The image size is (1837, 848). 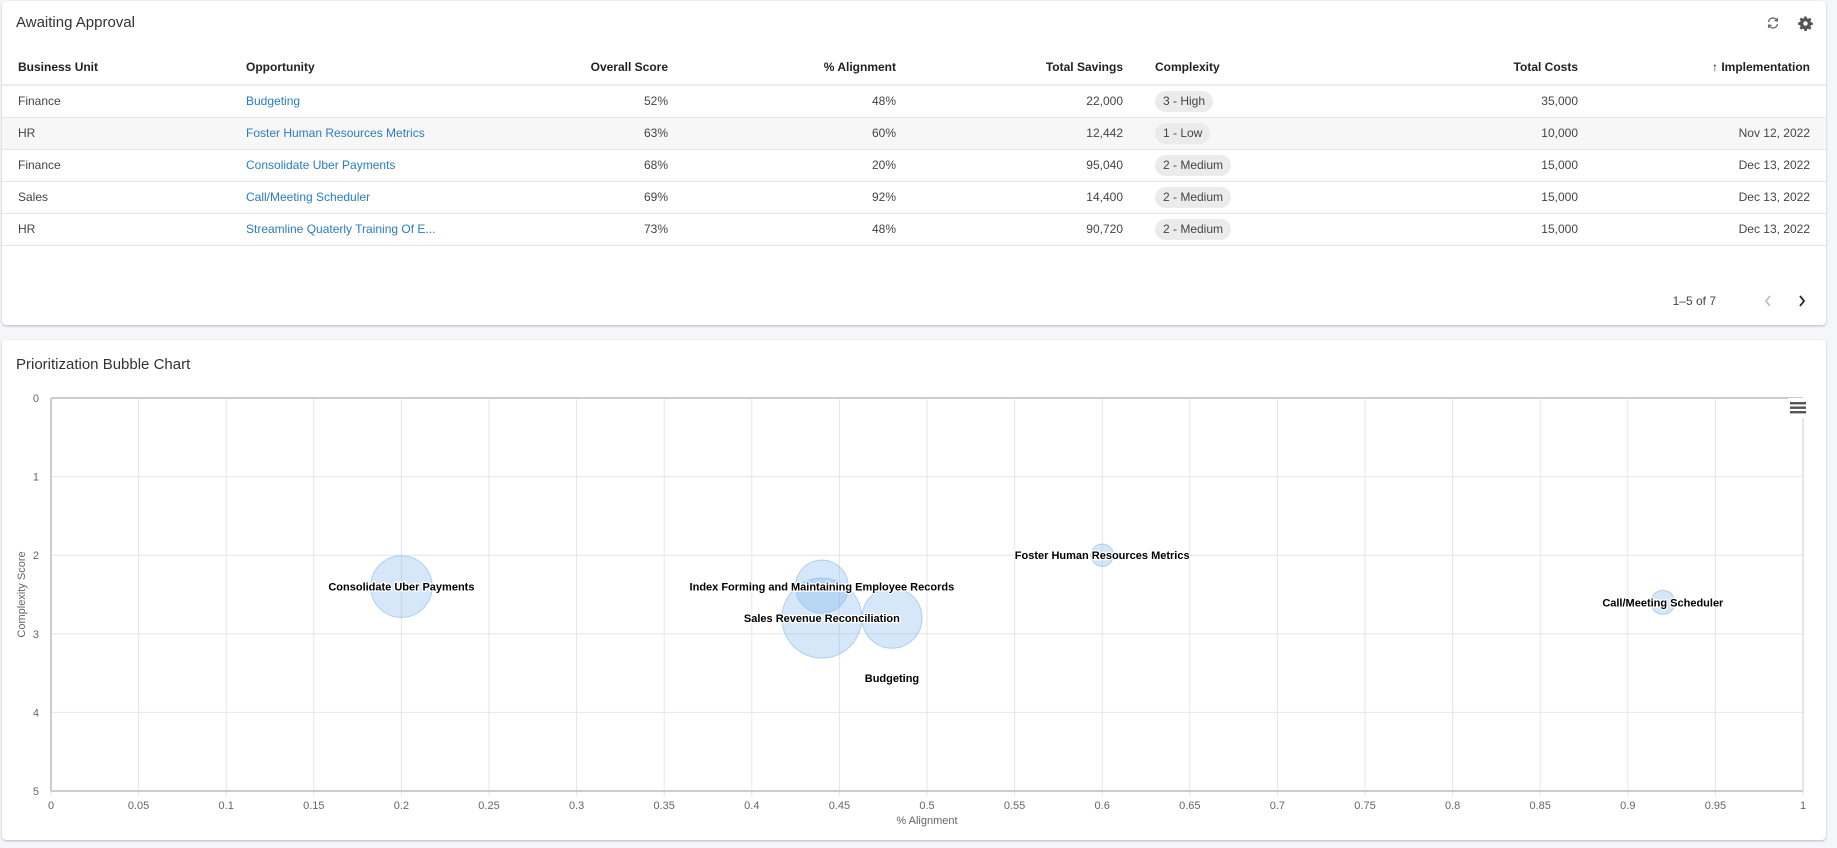 What do you see at coordinates (1025, 229) in the screenshot?
I see `cell-total-savings: 90,720` at bounding box center [1025, 229].